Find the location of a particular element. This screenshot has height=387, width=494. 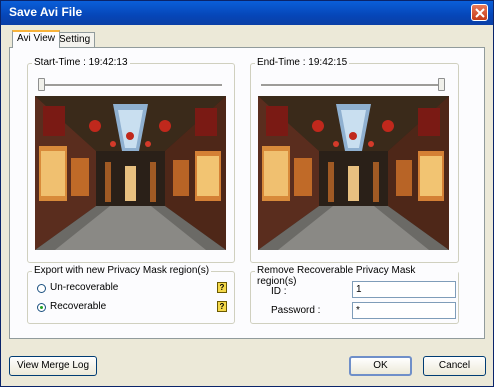

view-merge-log-button: View Merge Log is located at coordinates (53, 366).